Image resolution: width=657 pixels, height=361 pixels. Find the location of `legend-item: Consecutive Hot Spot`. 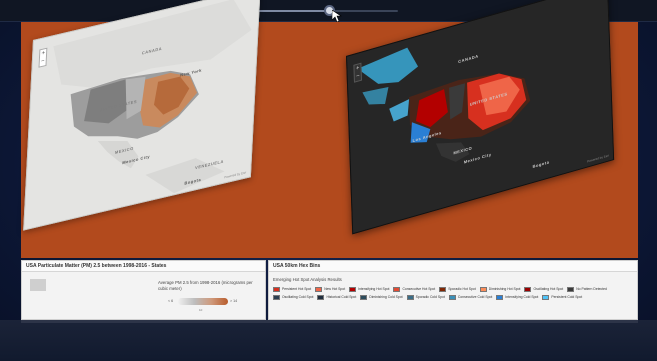

legend-item: Consecutive Hot Spot is located at coordinates (414, 289).